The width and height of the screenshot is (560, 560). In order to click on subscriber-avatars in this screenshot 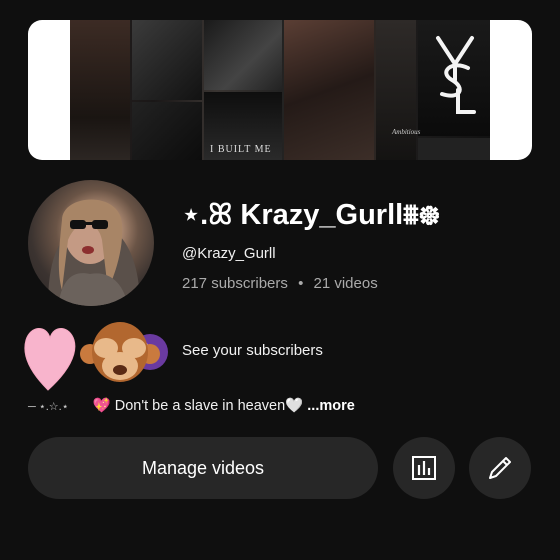, I will do `click(97, 354)`.